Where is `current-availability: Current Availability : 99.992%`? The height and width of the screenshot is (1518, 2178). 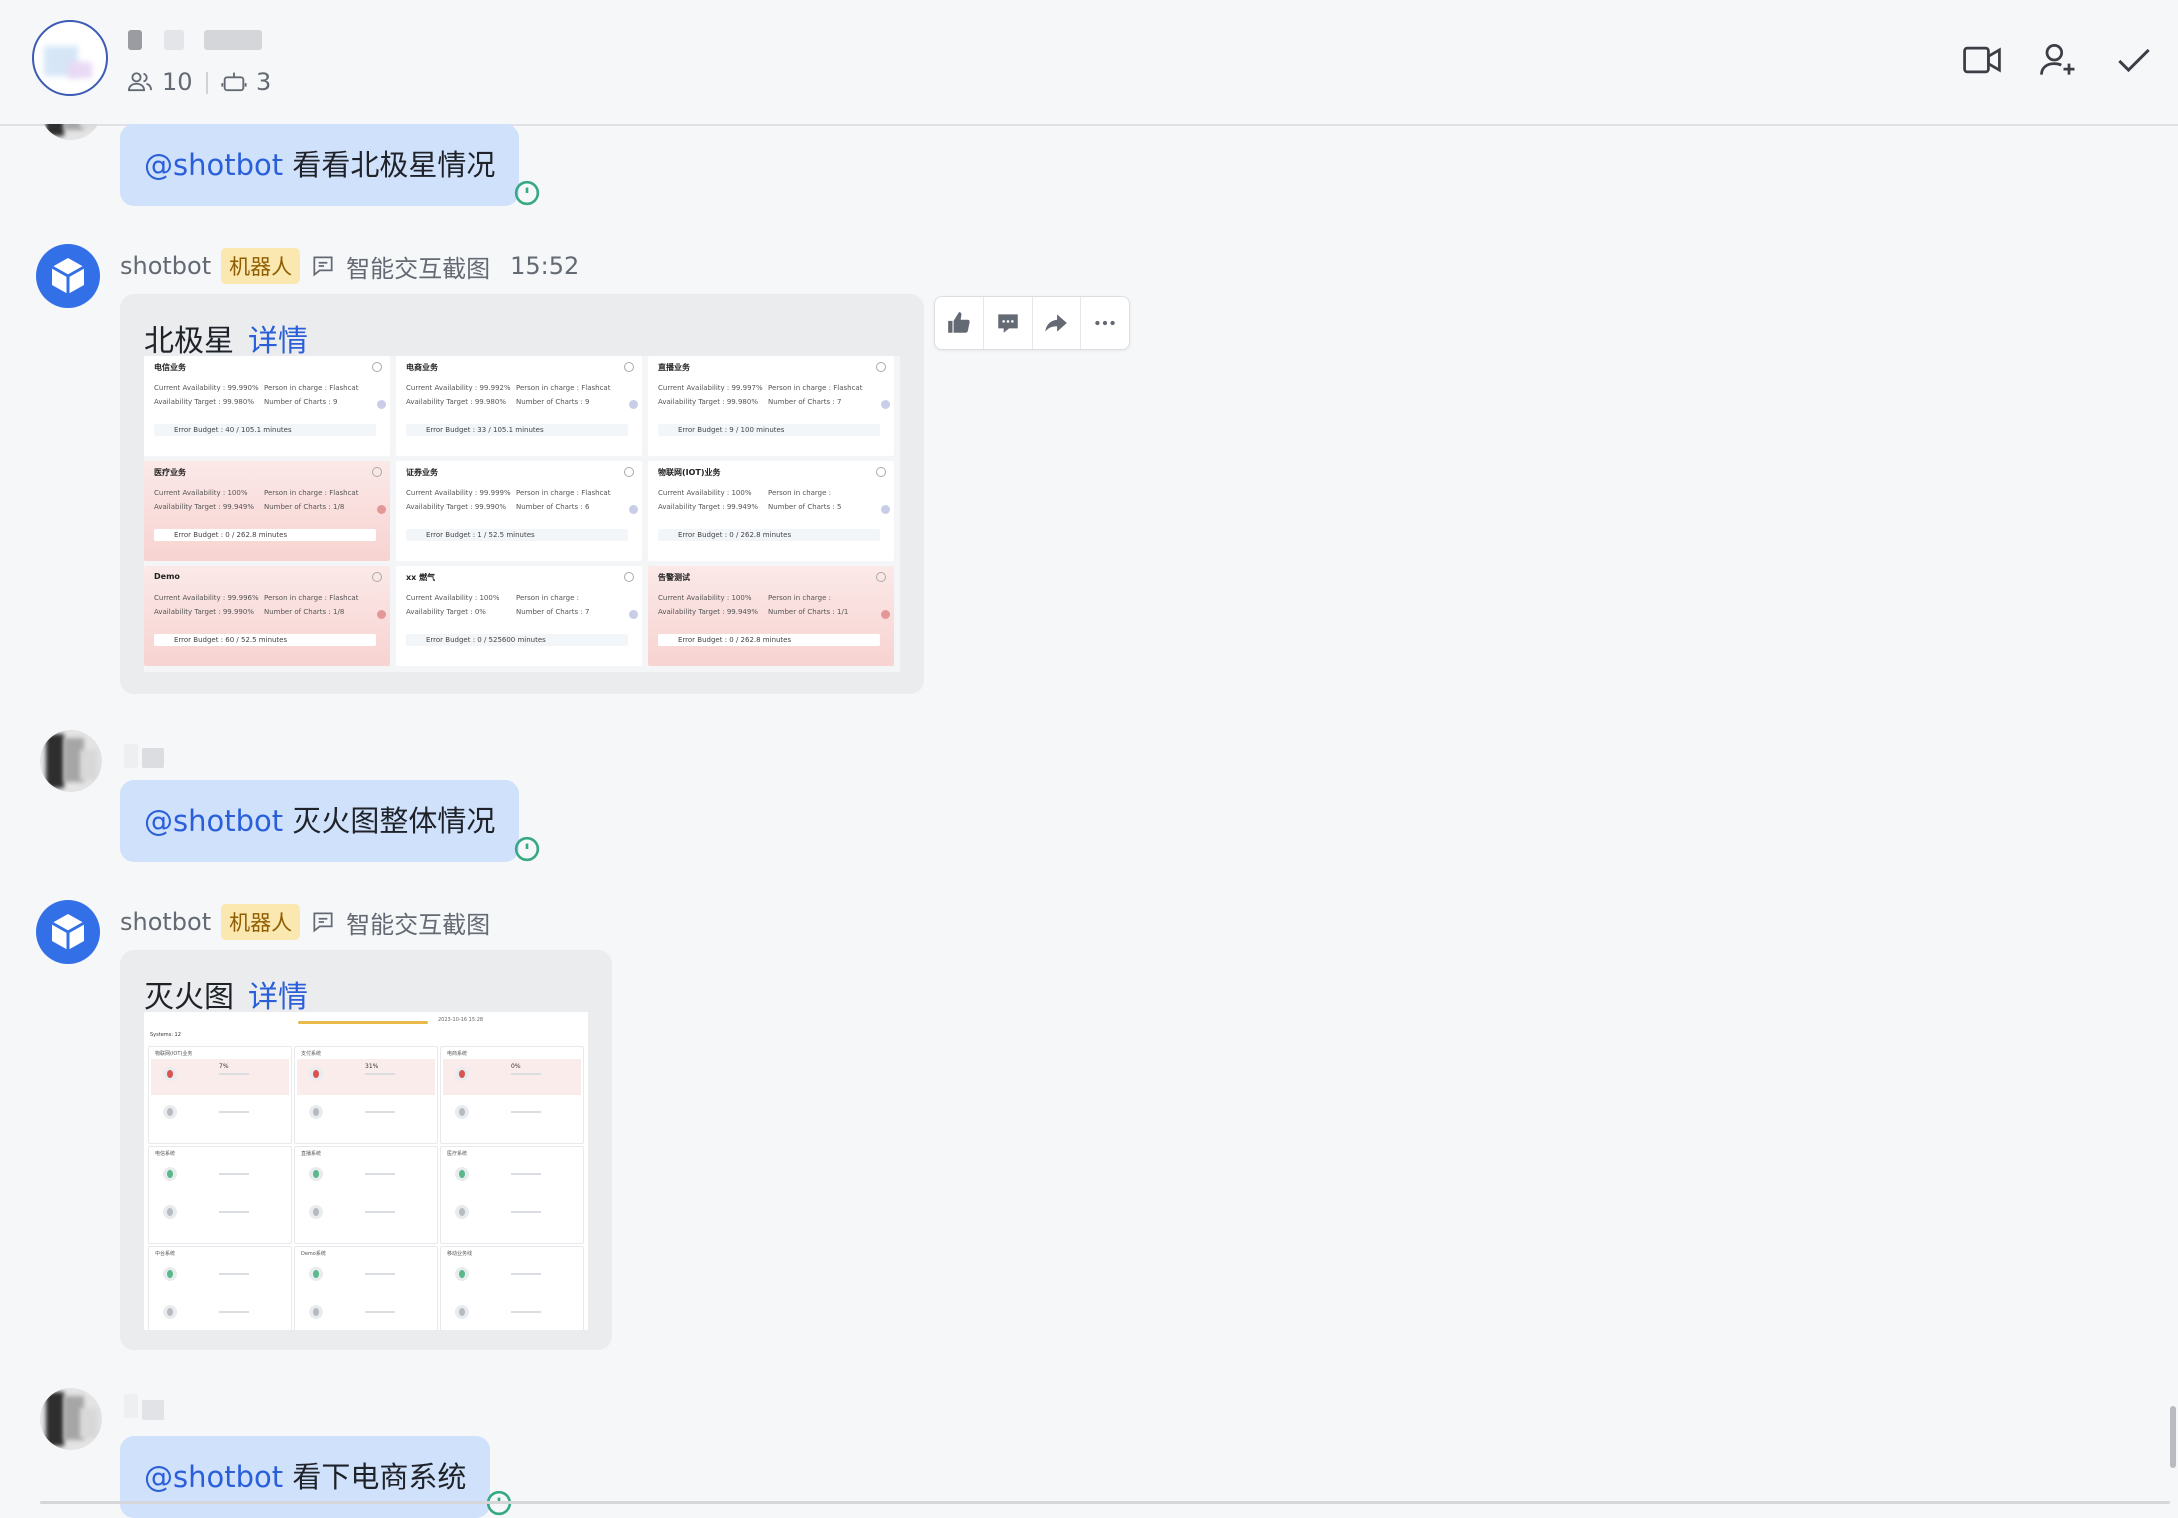
current-availability: Current Availability : 99.992% is located at coordinates (458, 388).